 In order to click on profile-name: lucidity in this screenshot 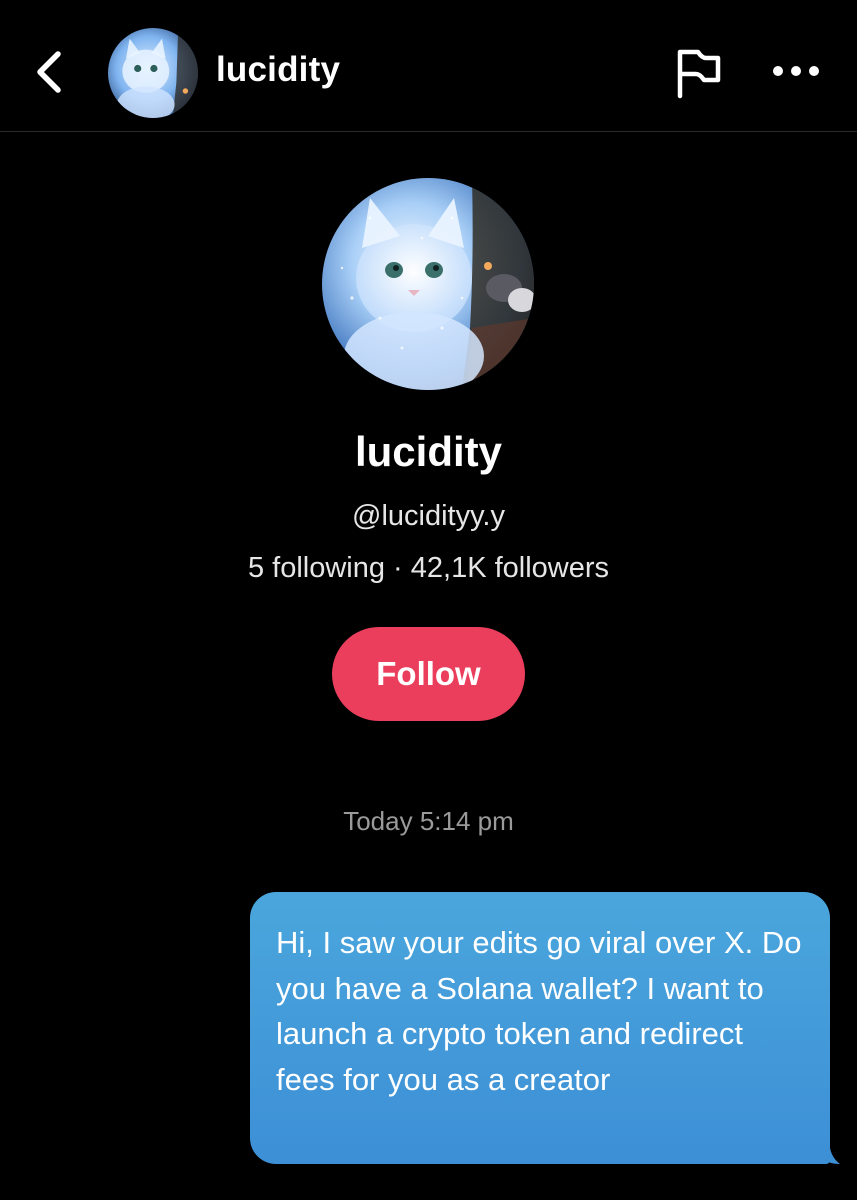, I will do `click(428, 451)`.